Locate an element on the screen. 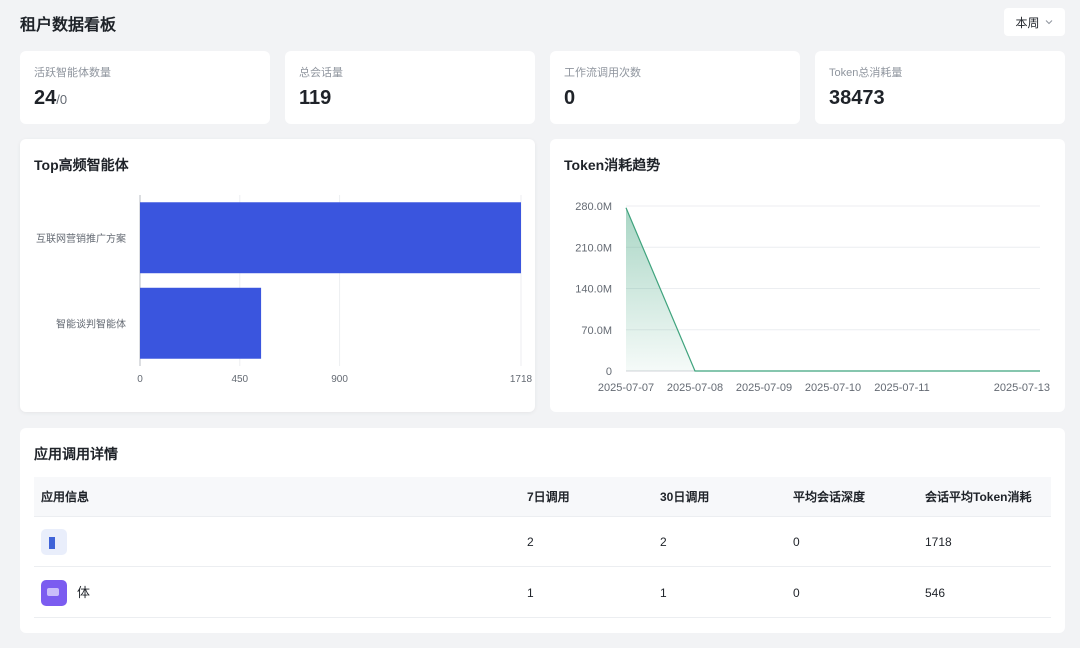 This screenshot has width=1080, height=648. x-tick-label: 450 is located at coordinates (239, 379).